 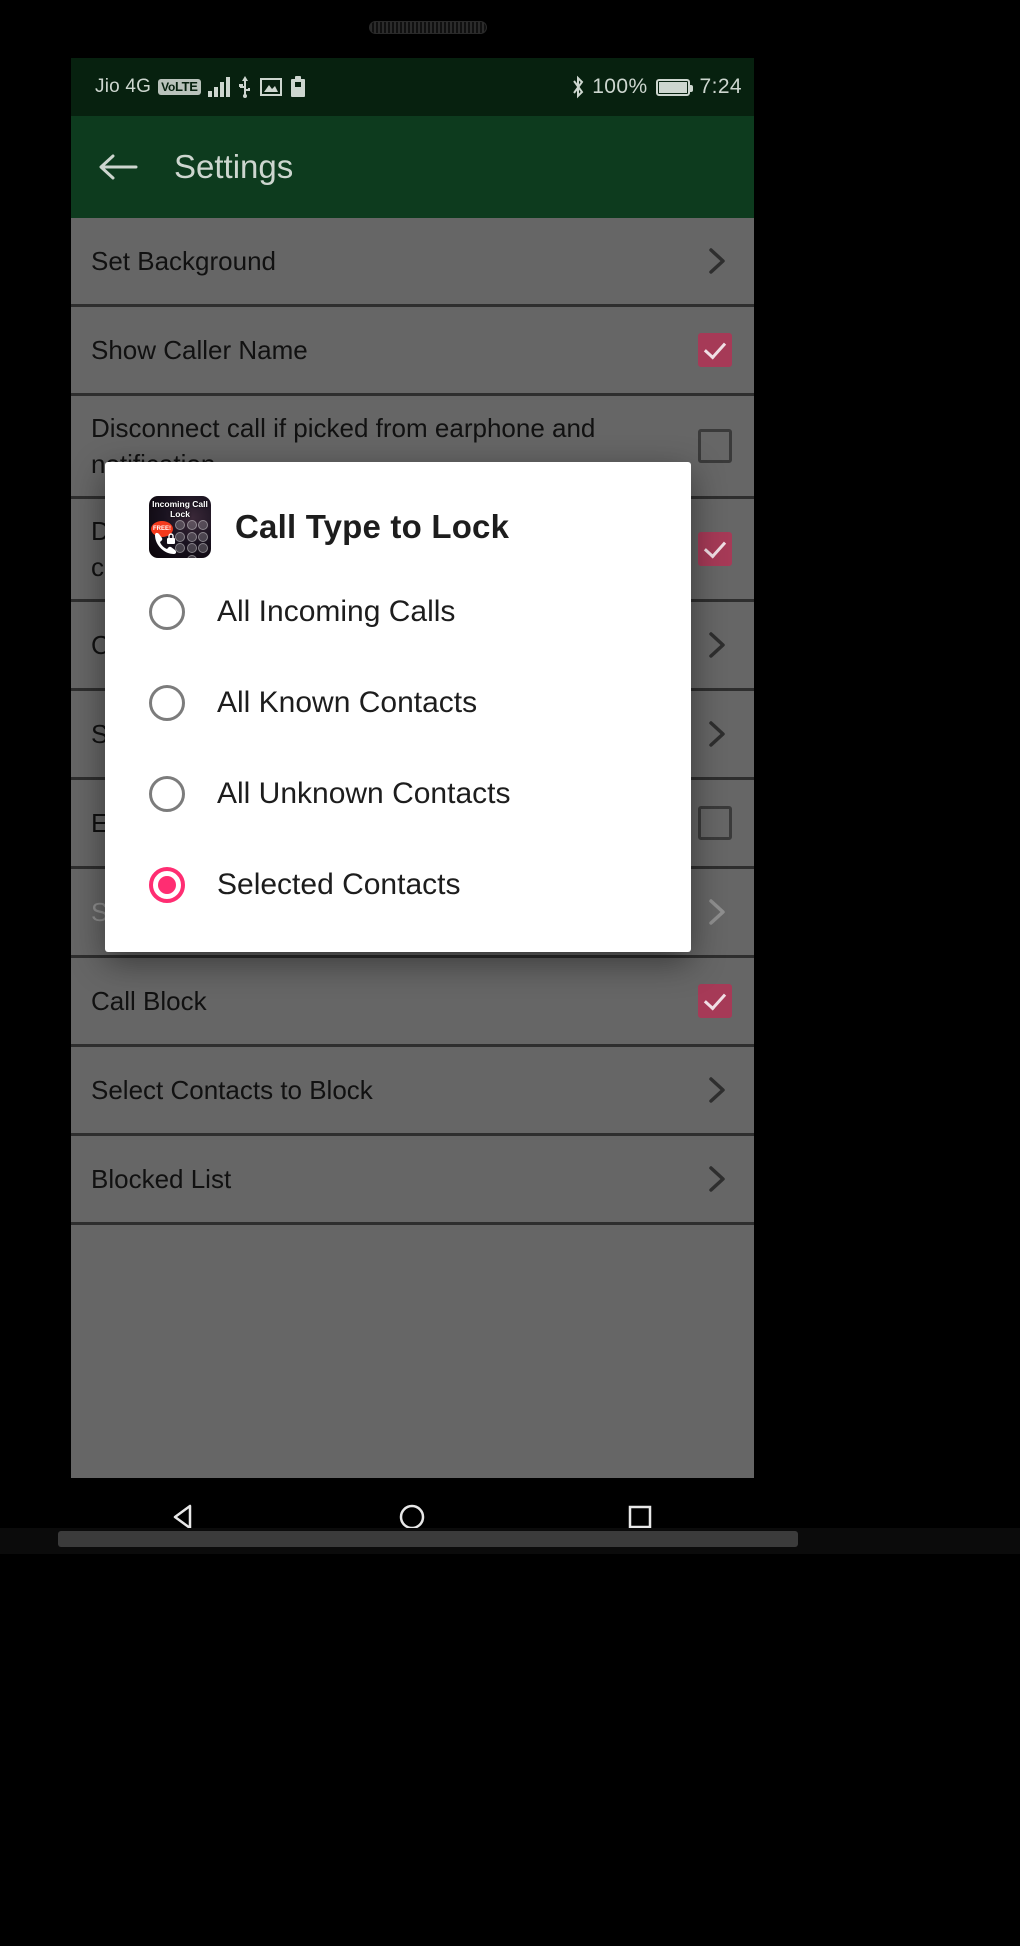 I want to click on earpiece-speaker, so click(x=428, y=27).